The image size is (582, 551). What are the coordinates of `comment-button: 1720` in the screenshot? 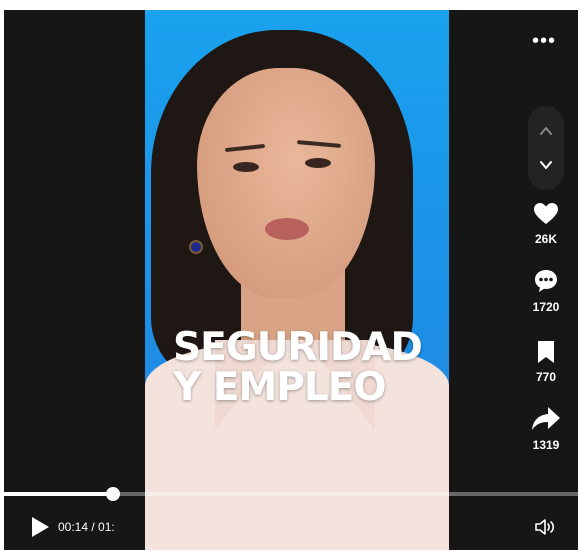 It's located at (546, 291).